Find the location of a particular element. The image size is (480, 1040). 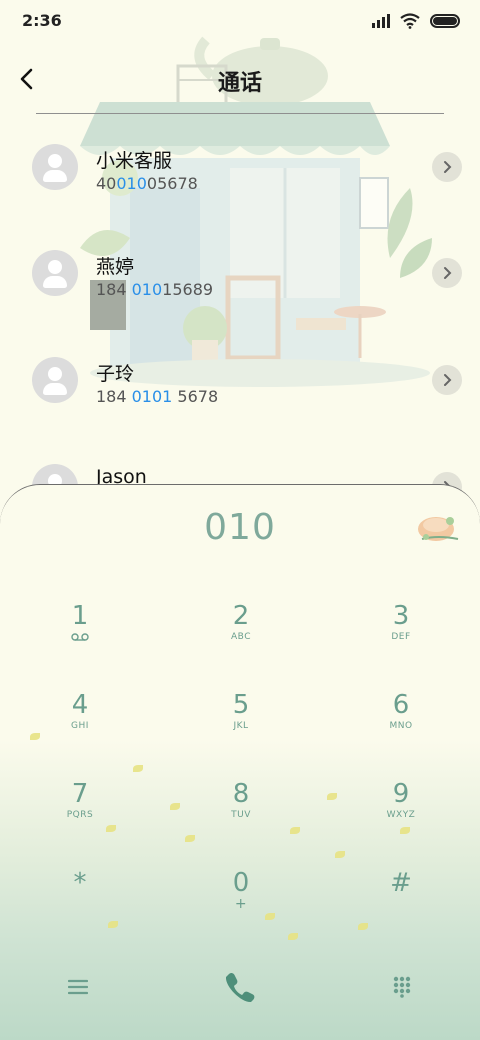

key-digit: 9 is located at coordinates (401, 794).